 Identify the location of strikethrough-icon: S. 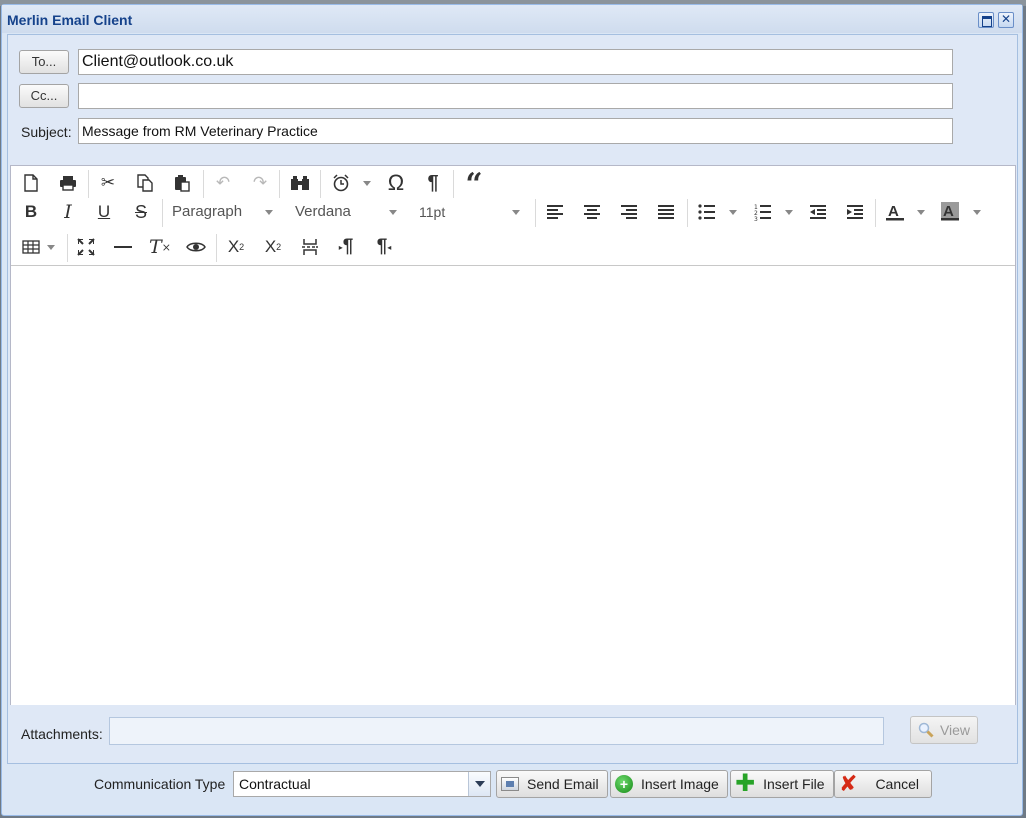
(141, 212).